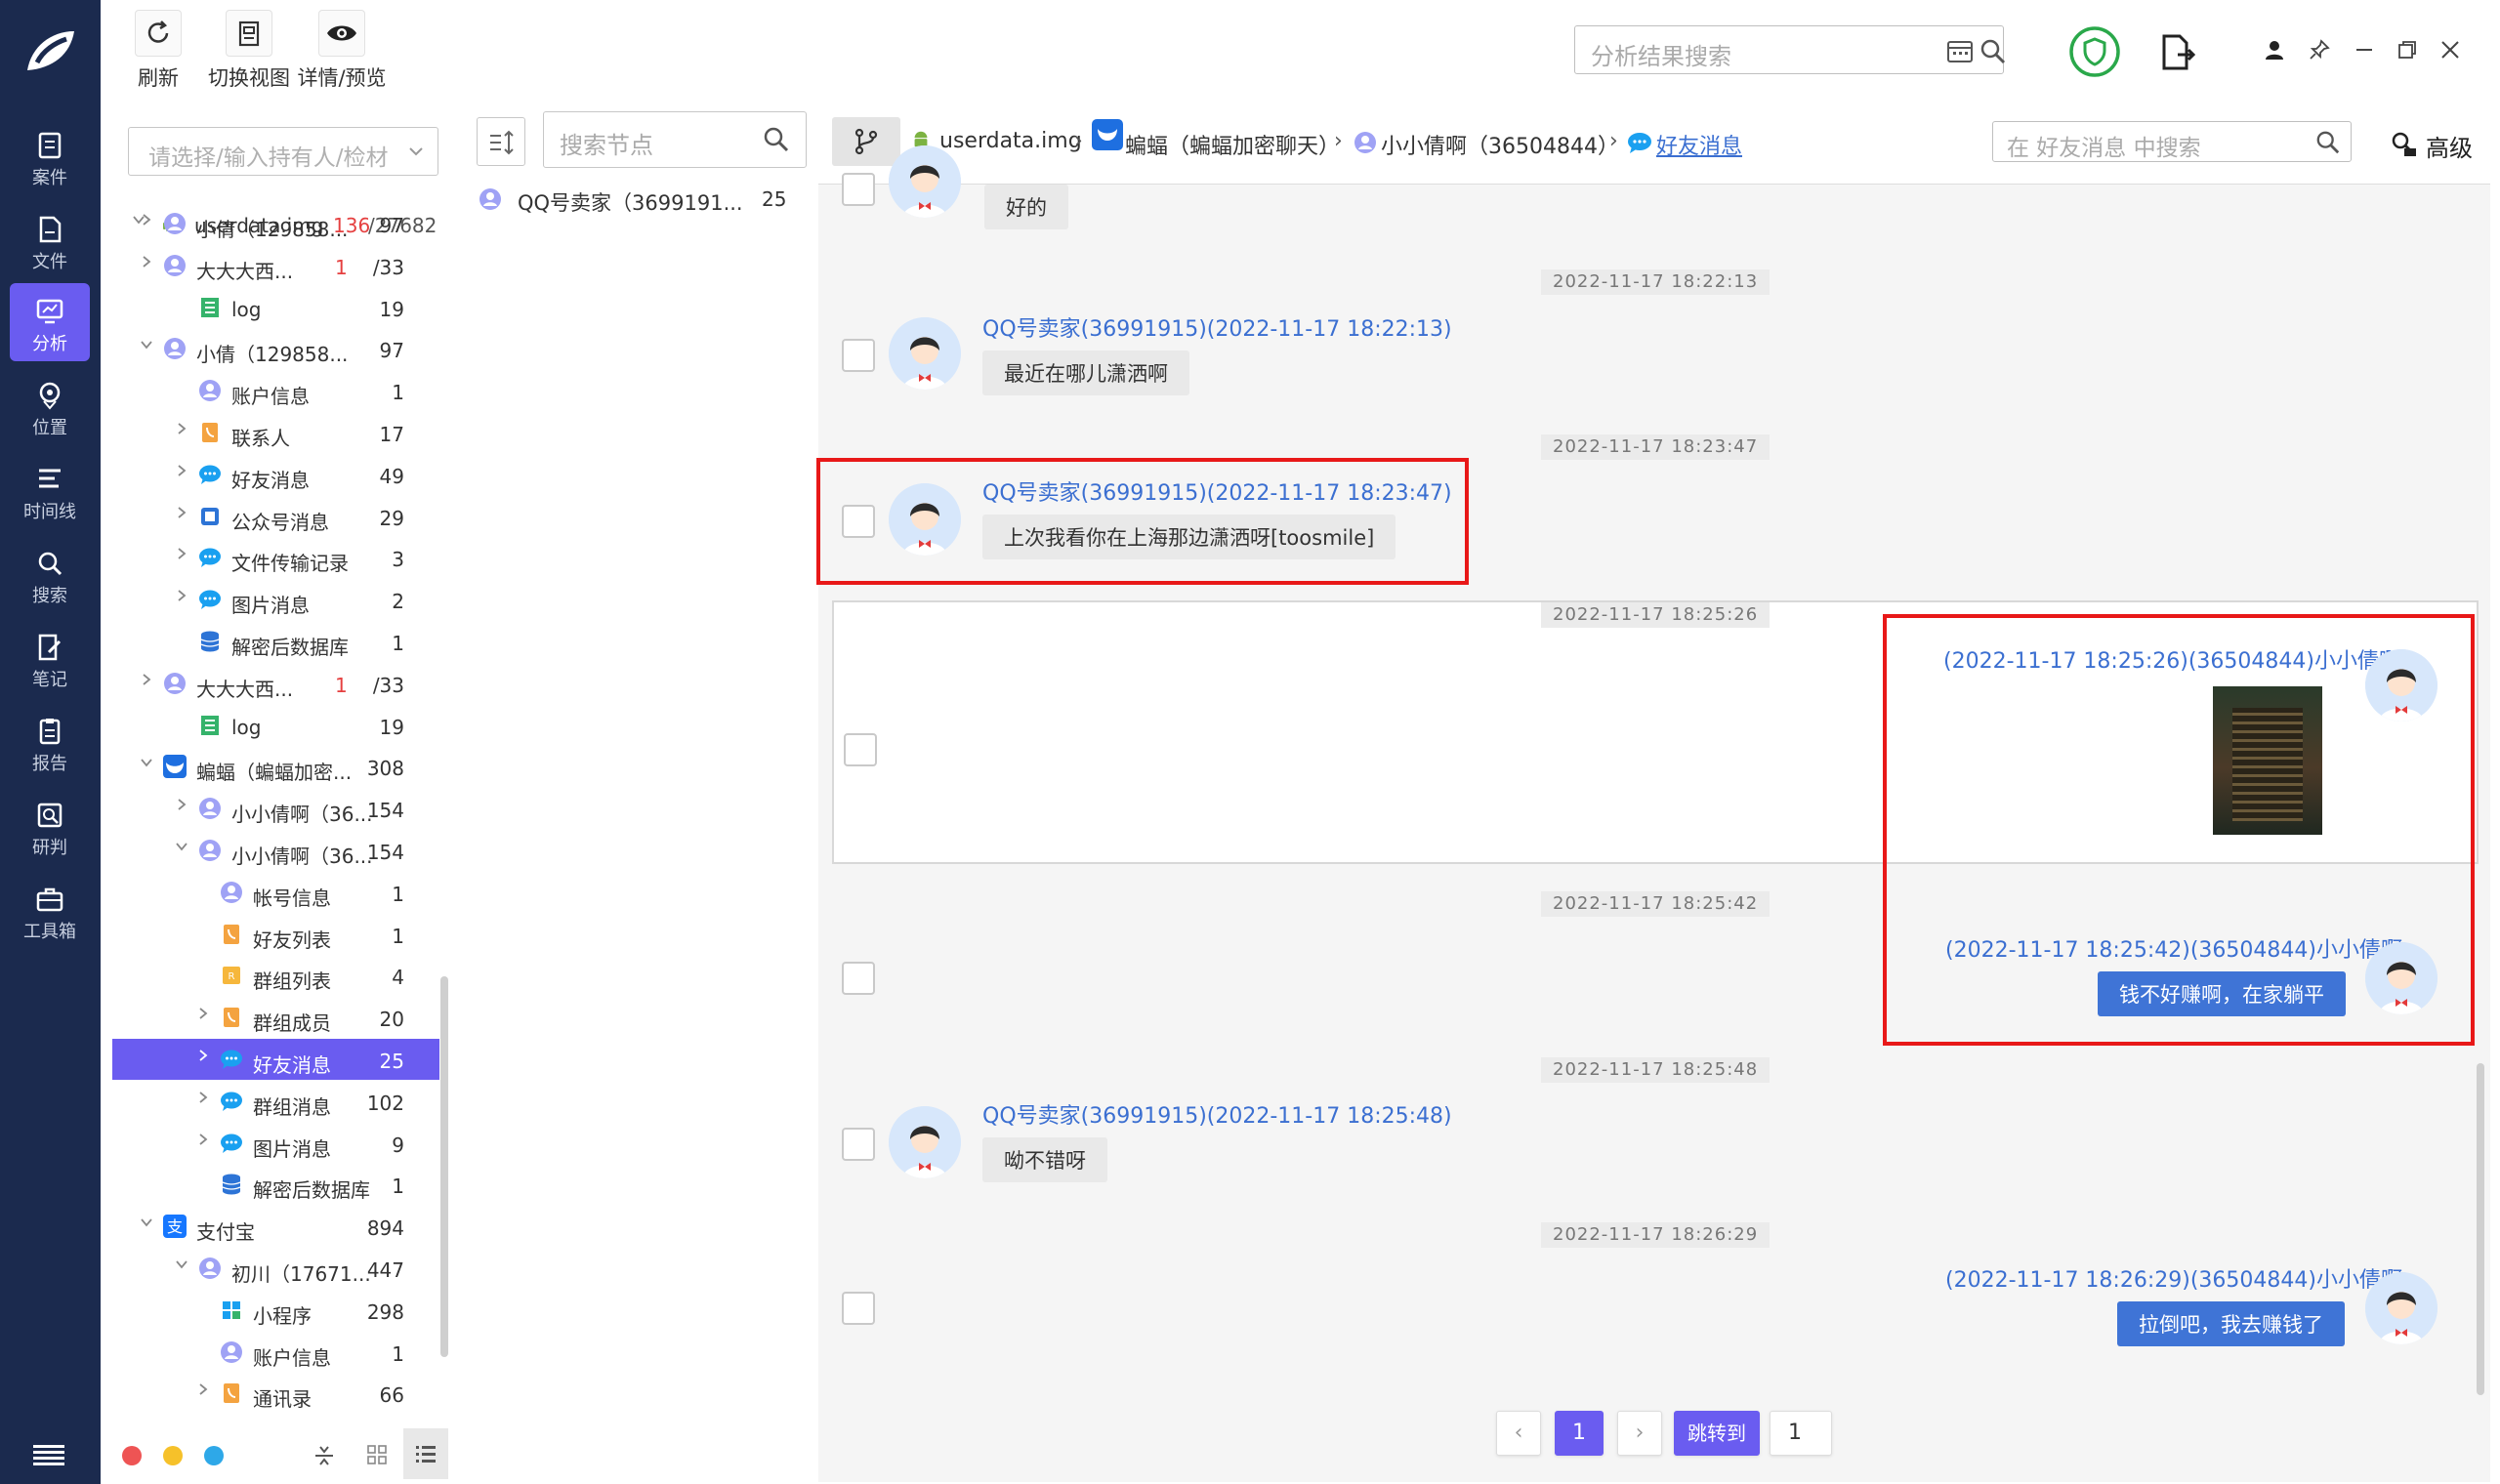 This screenshot has width=2500, height=1484. I want to click on chat-search-input: 在 好友消息 中搜索, so click(2172, 141).